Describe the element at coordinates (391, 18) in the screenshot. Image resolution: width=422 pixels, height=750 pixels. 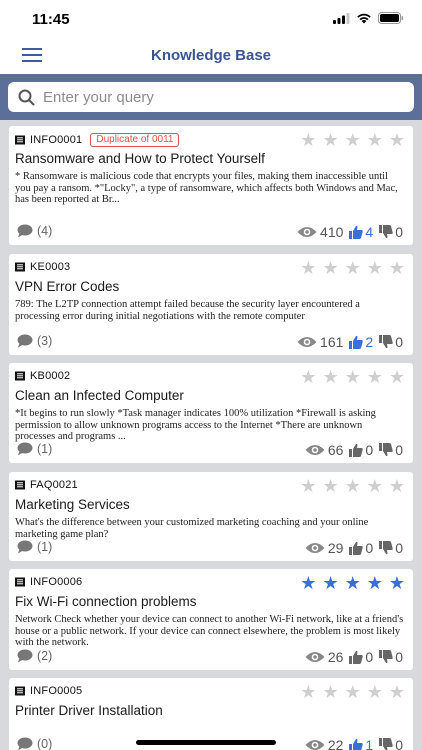
I see `battery-icon` at that location.